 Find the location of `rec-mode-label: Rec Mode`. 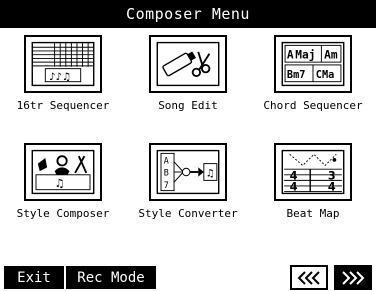

rec-mode-label: Rec Mode is located at coordinates (111, 277).